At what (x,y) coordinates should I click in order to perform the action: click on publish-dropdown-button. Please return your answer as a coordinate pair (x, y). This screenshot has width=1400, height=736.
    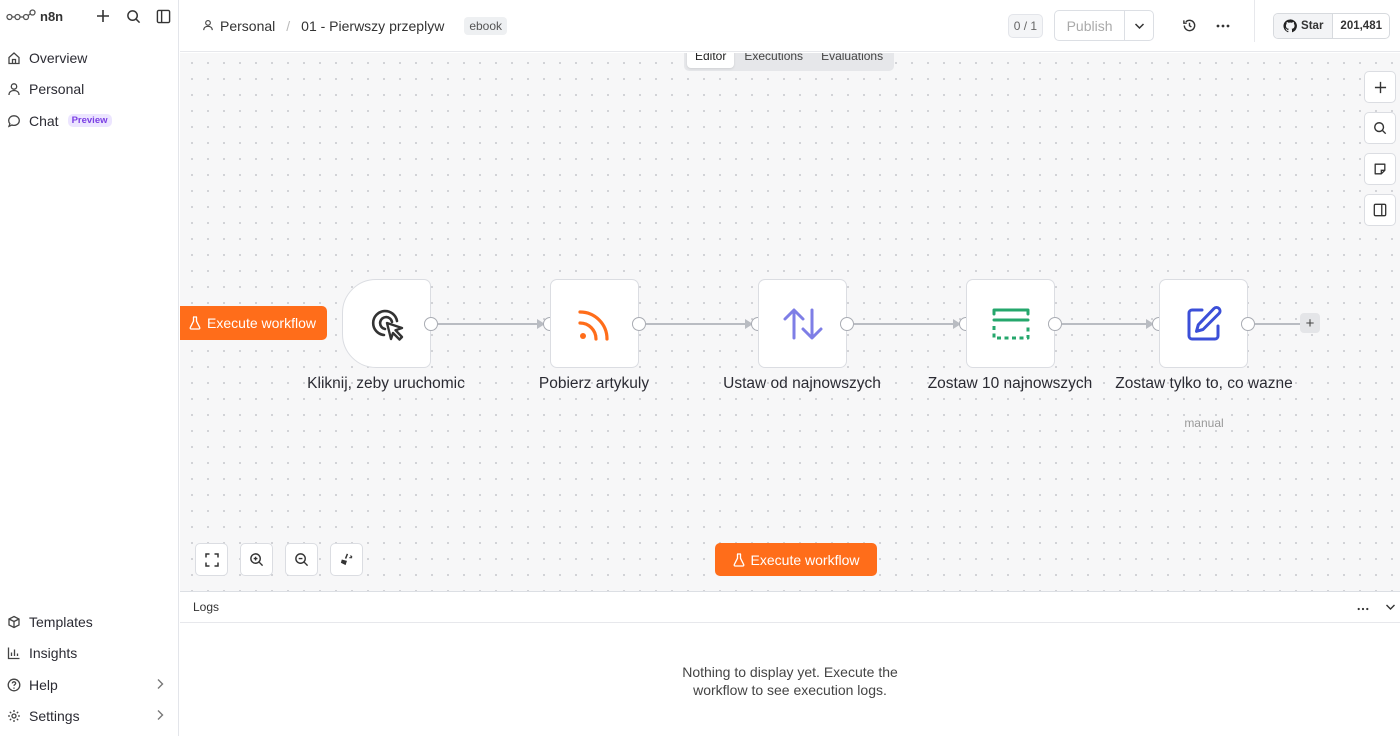
    Looking at the image, I should click on (1139, 25).